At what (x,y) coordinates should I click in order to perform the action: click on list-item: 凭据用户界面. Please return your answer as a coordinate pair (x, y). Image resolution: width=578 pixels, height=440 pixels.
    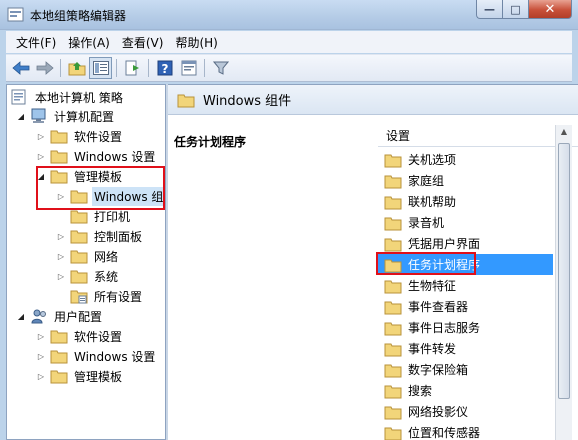
    Looking at the image, I should click on (465, 243).